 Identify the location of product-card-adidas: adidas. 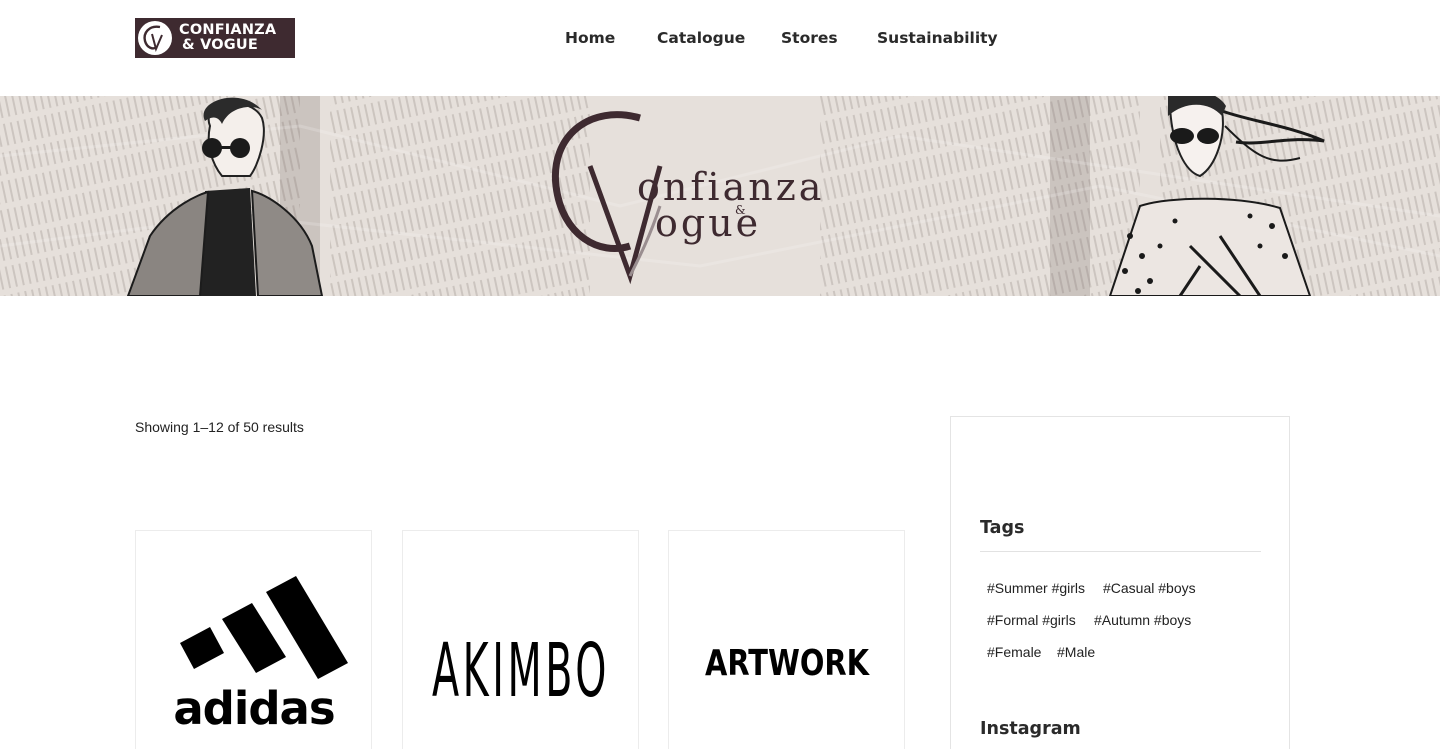
(253, 639).